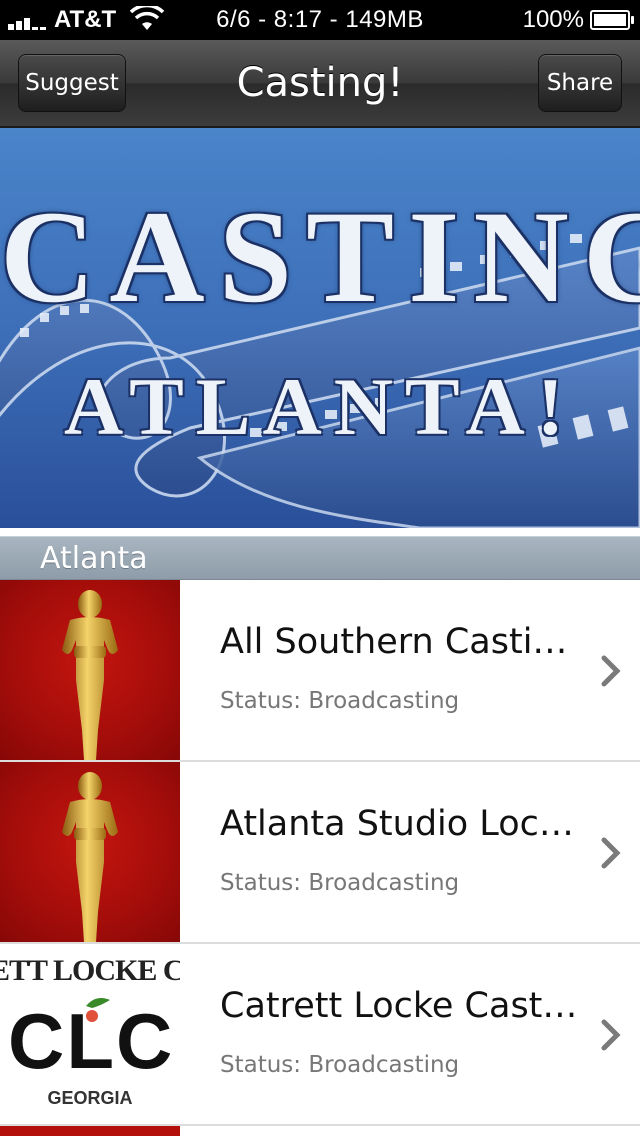  Describe the element at coordinates (320, 406) in the screenshot. I see `banner-subtitle: ATLANTA!` at that location.